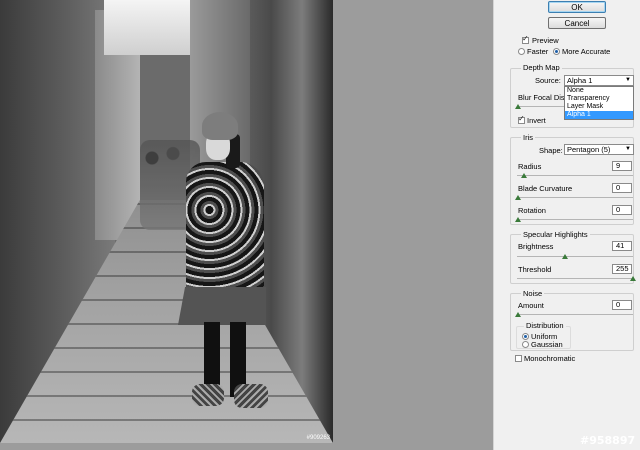 The image size is (640, 450). I want to click on source-dropdown-list: None Transparency Layer Mask Alpha 1, so click(599, 103).